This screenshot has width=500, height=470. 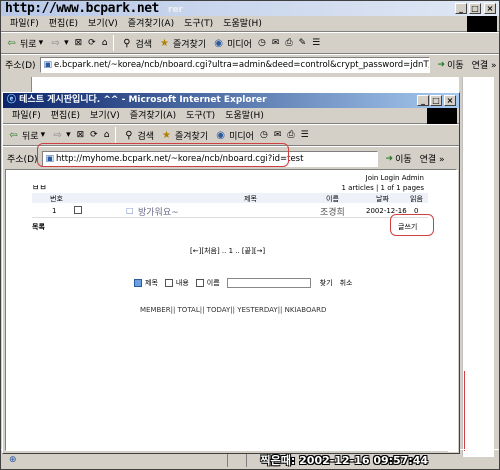 I want to click on back-button: ⇦ 뒤로 ▾, so click(x=24, y=43).